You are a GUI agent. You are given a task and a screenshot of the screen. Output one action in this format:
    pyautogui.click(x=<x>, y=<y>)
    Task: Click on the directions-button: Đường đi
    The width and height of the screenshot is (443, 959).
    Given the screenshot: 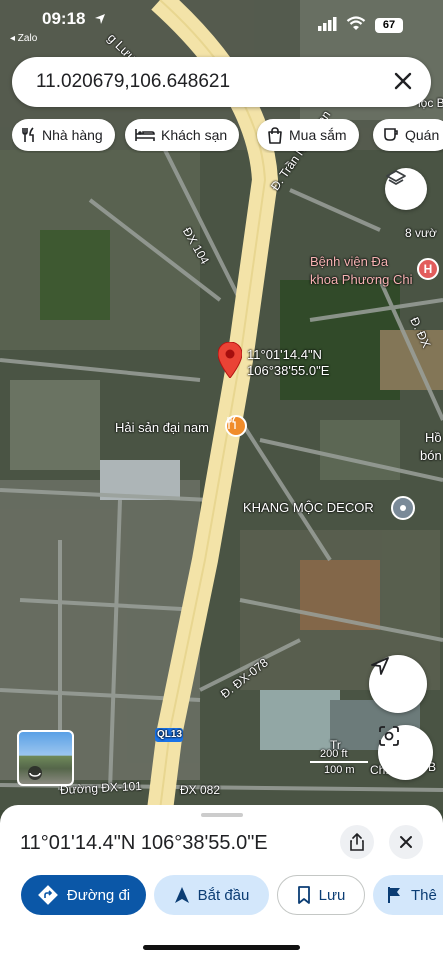 What is the action you would take?
    pyautogui.click(x=83, y=895)
    